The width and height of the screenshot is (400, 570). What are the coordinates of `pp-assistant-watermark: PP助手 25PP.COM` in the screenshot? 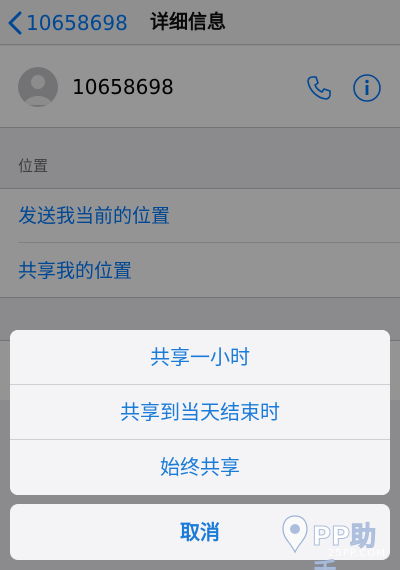 It's located at (337, 540).